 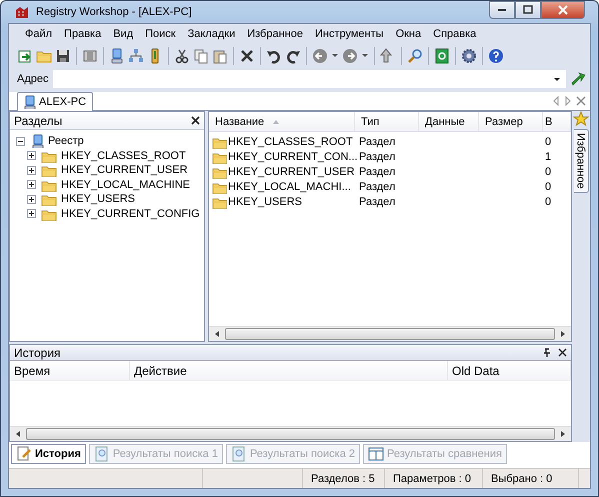 What do you see at coordinates (212, 34) in the screenshot?
I see `menu-item: Закладки` at bounding box center [212, 34].